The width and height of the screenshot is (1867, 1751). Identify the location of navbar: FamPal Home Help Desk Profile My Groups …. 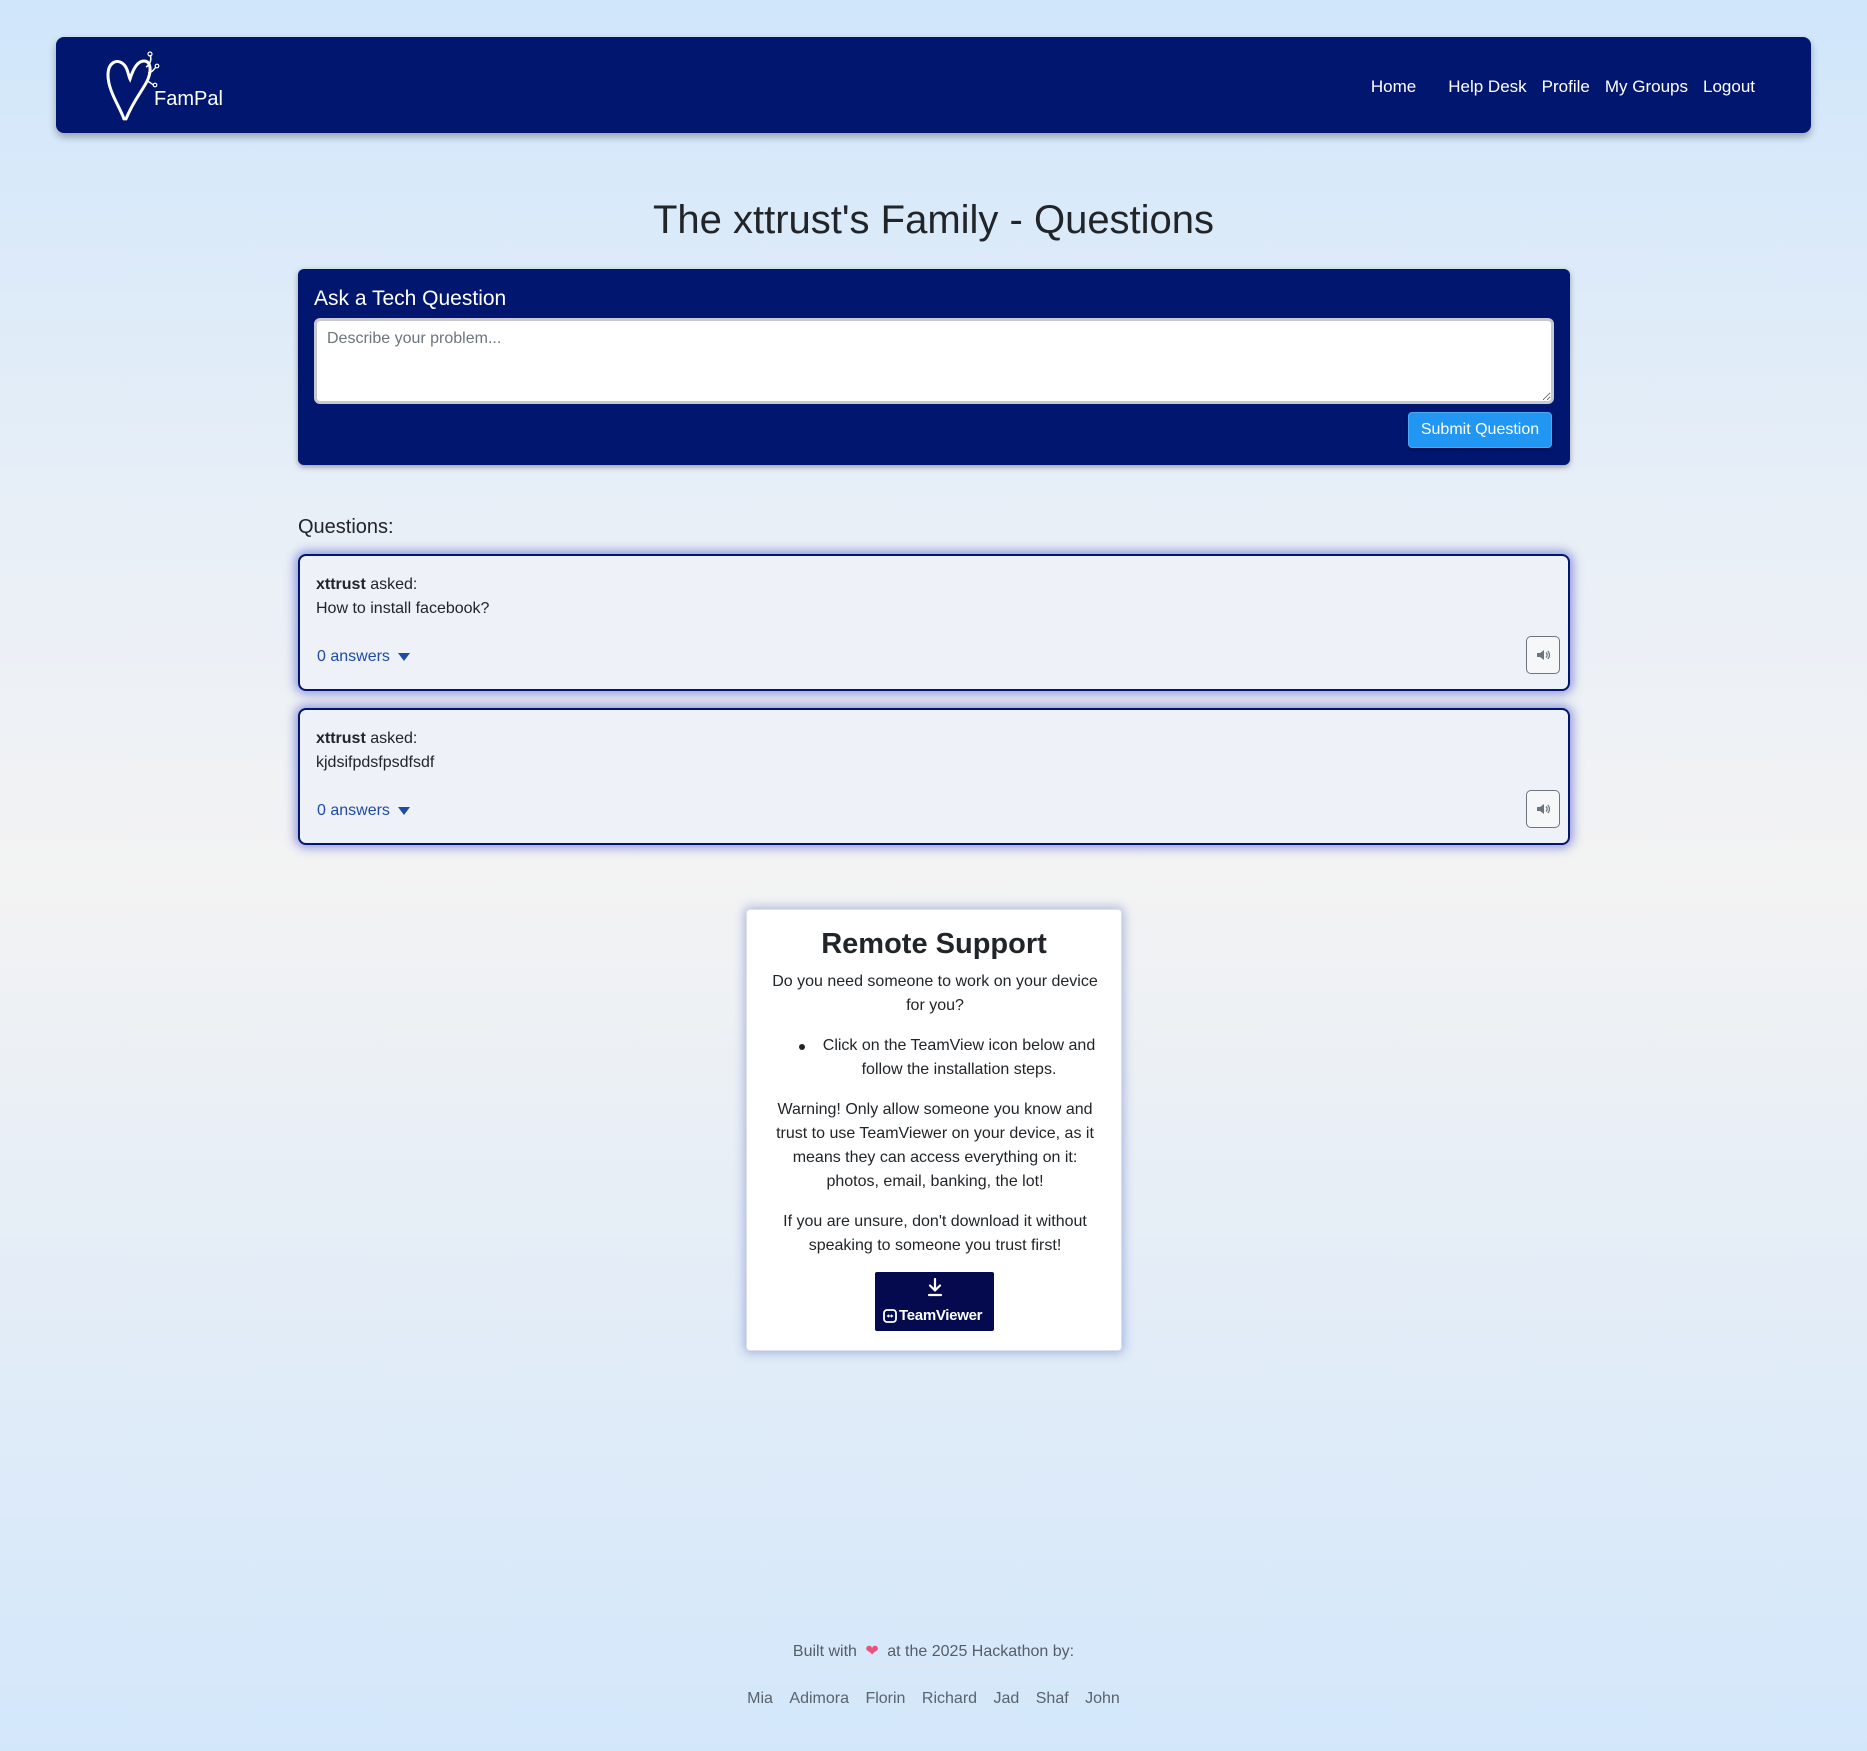
(933, 85).